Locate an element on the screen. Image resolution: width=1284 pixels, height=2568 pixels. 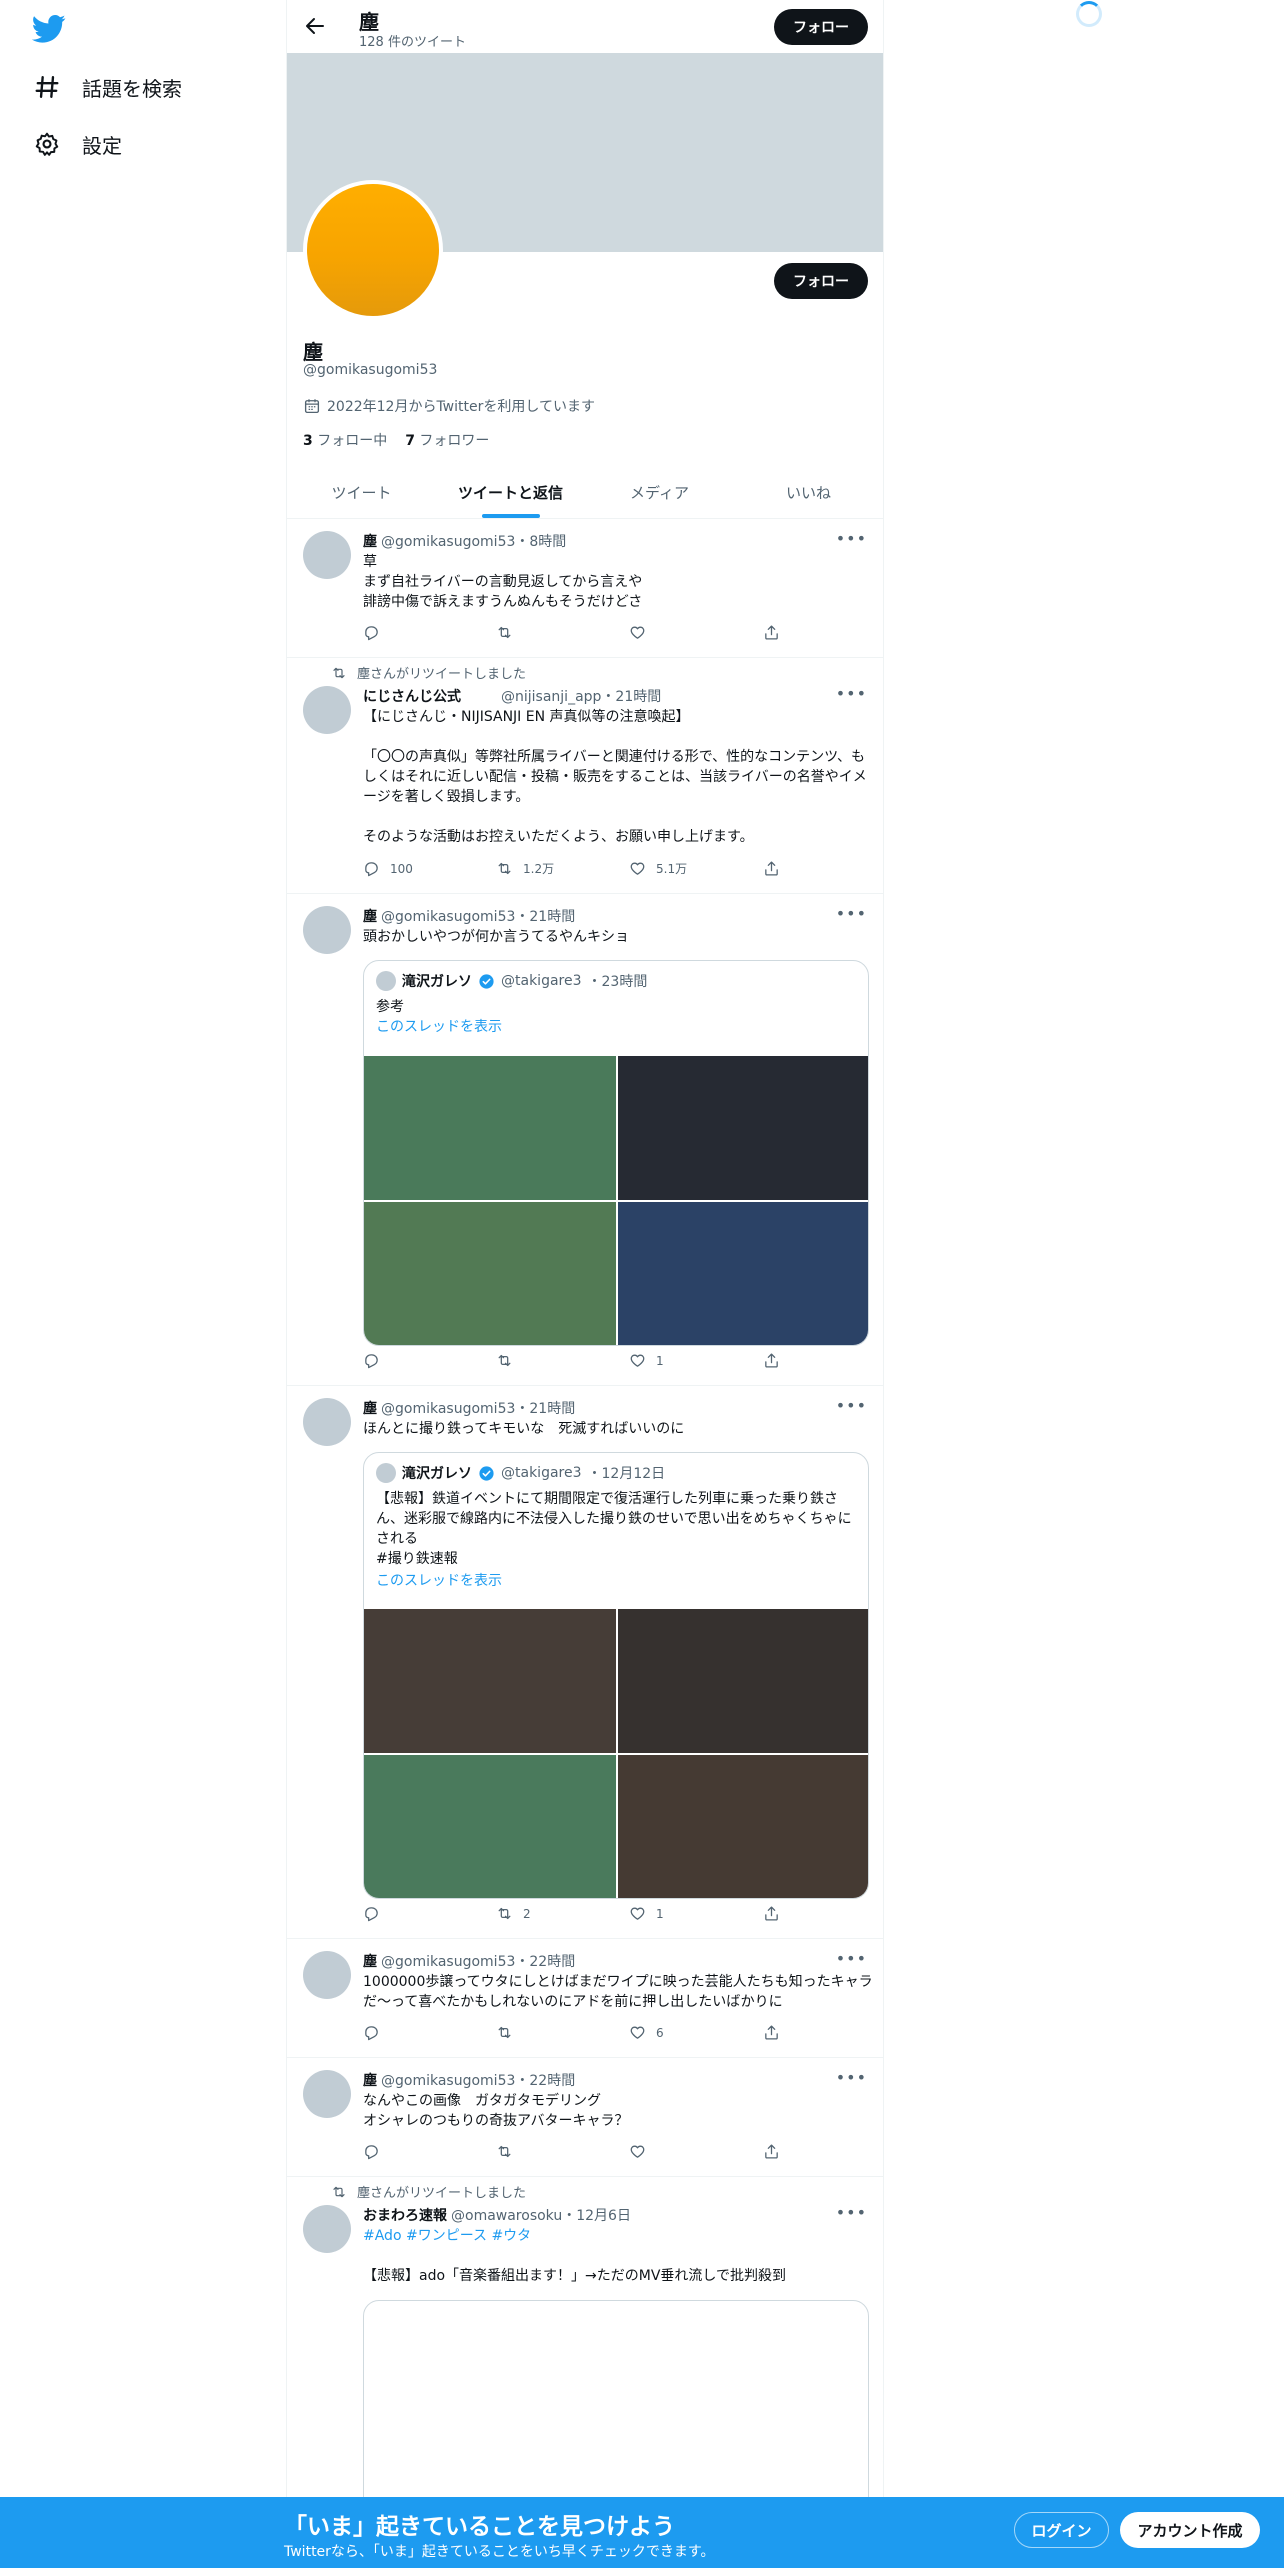
like-button: 6 is located at coordinates (646, 2032).